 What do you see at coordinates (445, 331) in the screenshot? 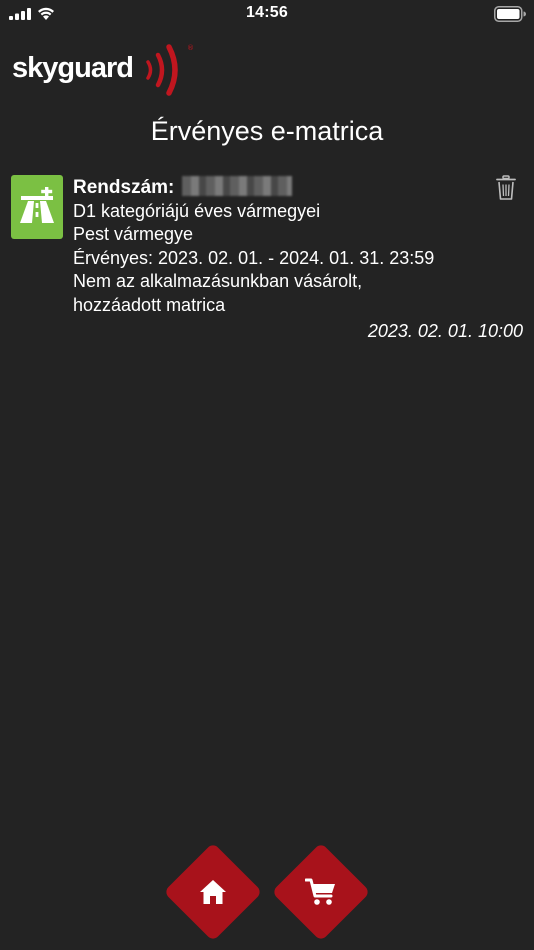
I see `purchase-datetime: 2023. 02. 01. 10:00` at bounding box center [445, 331].